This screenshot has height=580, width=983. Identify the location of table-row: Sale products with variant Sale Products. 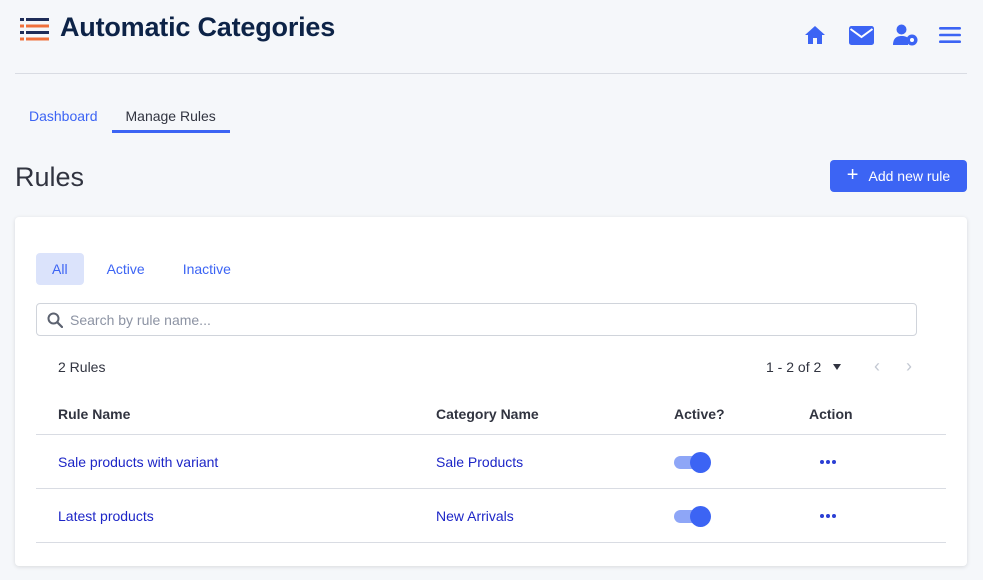
(491, 462).